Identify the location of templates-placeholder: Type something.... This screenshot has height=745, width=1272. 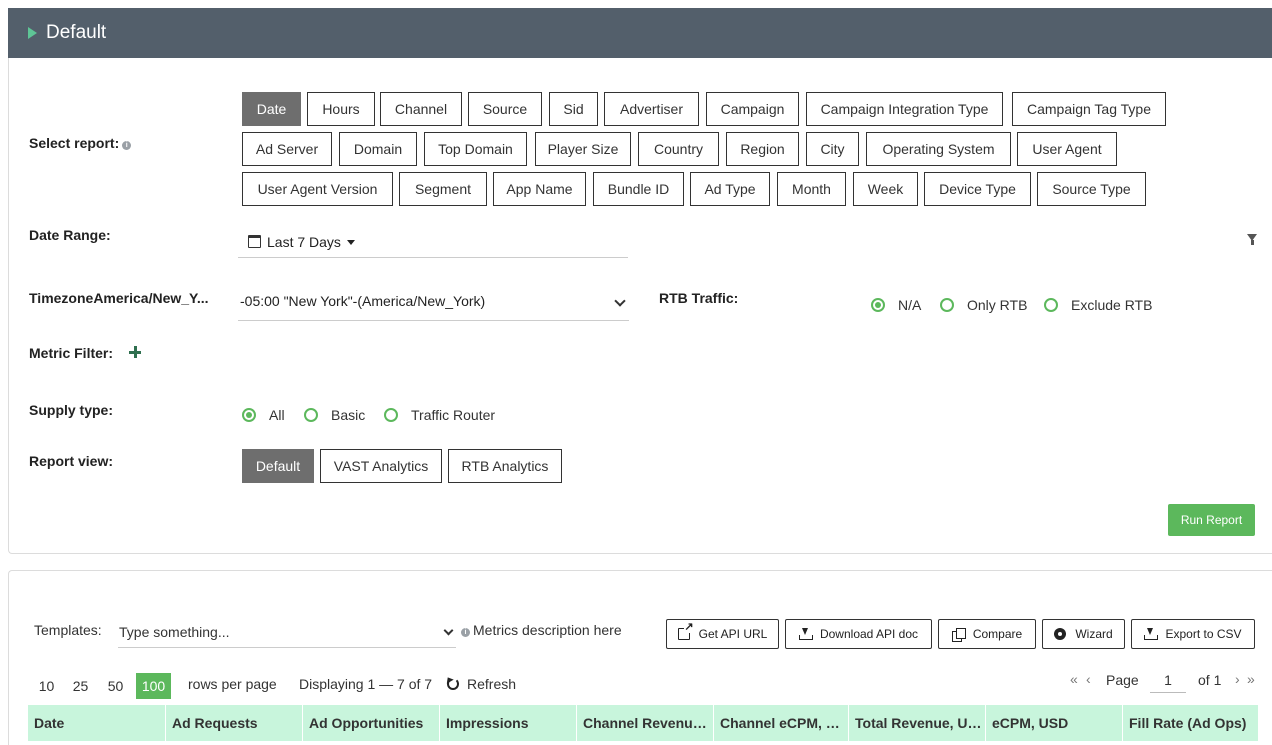
(174, 632).